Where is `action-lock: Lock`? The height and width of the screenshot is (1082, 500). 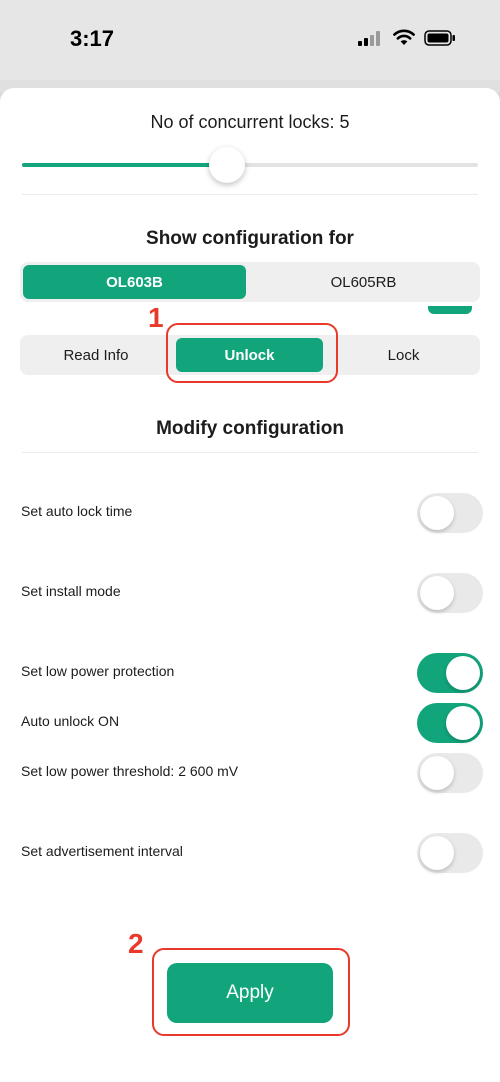
action-lock: Lock is located at coordinates (403, 355).